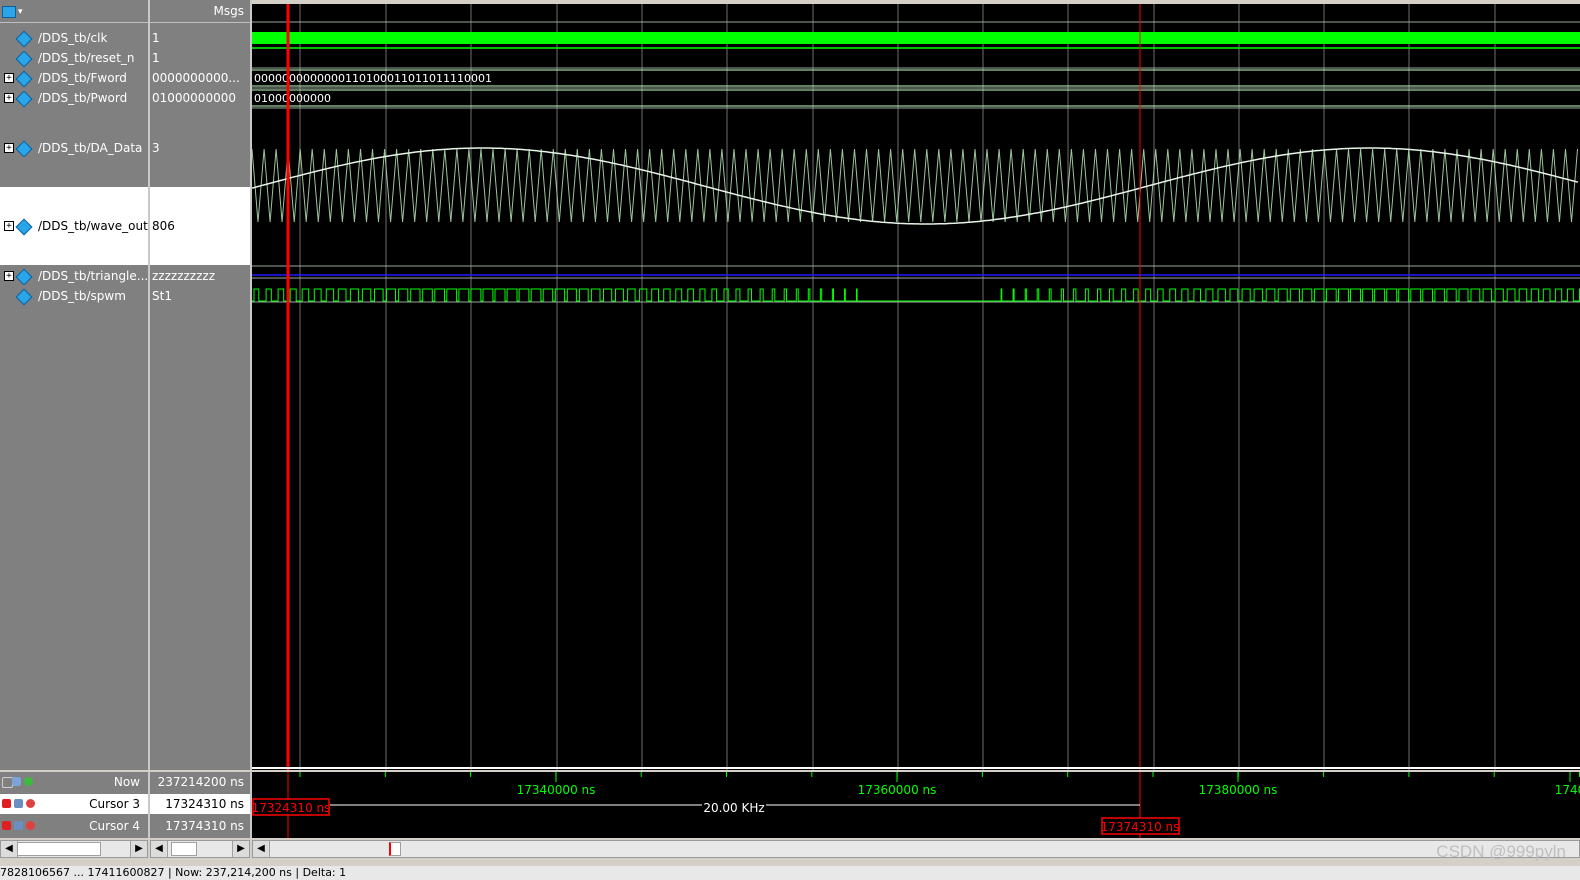 The width and height of the screenshot is (1580, 880). Describe the element at coordinates (74, 296) in the screenshot. I see `signal-row: /DDS_tb/spwm` at that location.